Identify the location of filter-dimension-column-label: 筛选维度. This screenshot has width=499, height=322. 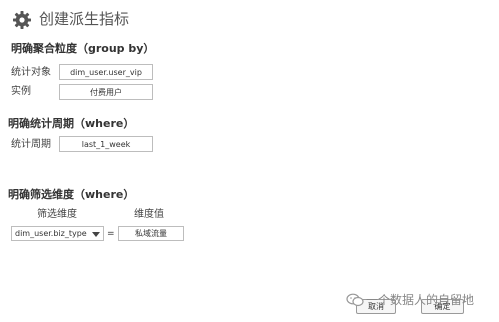
(57, 214).